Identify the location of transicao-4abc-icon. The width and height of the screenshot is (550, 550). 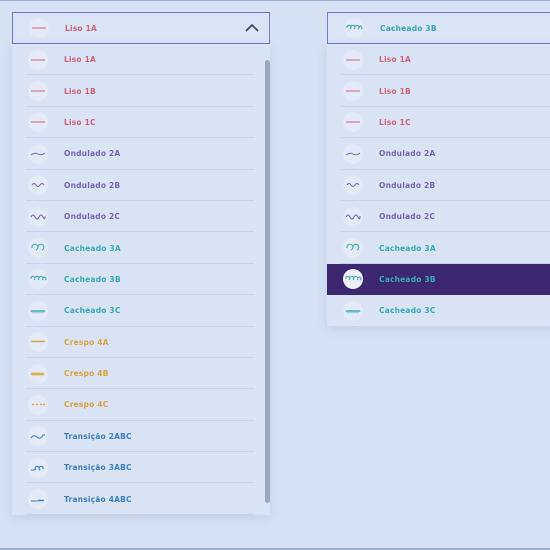
(38, 499).